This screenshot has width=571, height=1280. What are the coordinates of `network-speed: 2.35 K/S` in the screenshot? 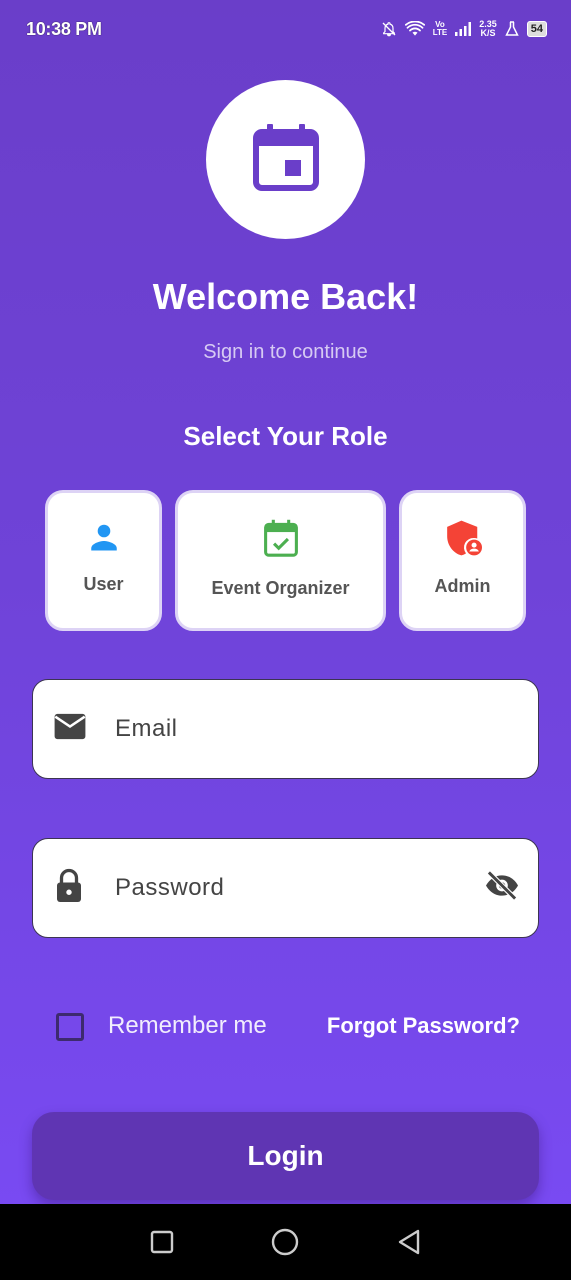 It's located at (488, 29).